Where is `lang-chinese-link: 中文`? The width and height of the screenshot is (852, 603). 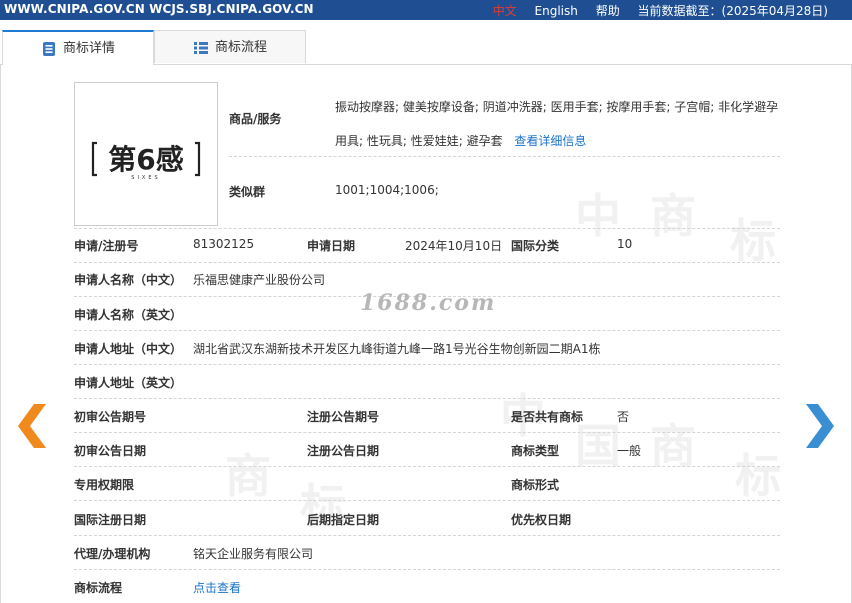 lang-chinese-link: 中文 is located at coordinates (505, 11).